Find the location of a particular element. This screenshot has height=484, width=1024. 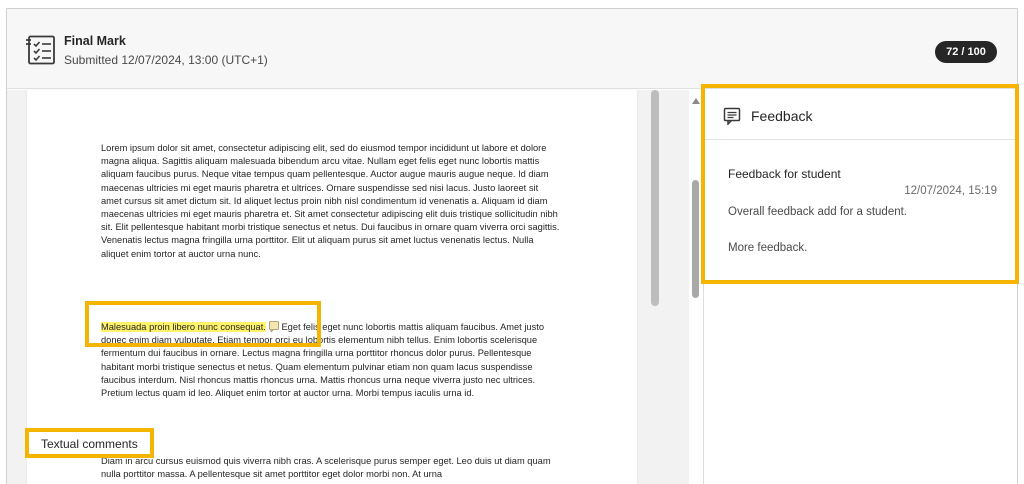

score-badge: 72 / 100 is located at coordinates (966, 52).